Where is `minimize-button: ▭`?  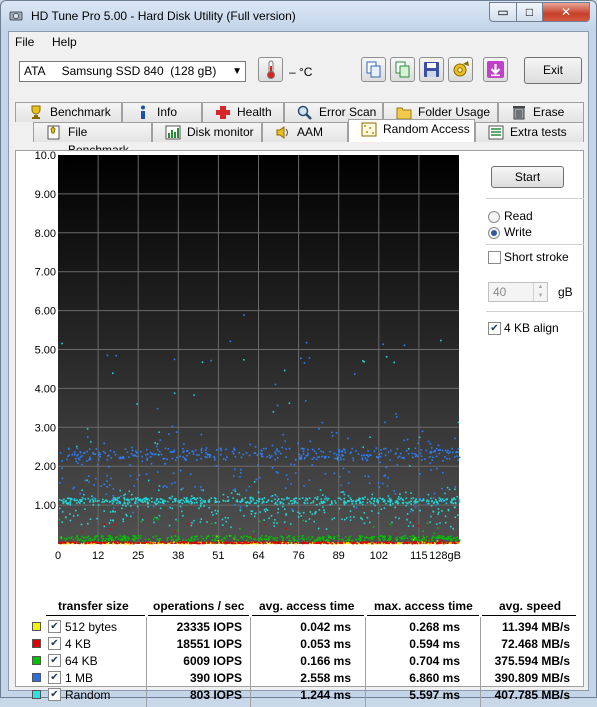 minimize-button: ▭ is located at coordinates (503, 12).